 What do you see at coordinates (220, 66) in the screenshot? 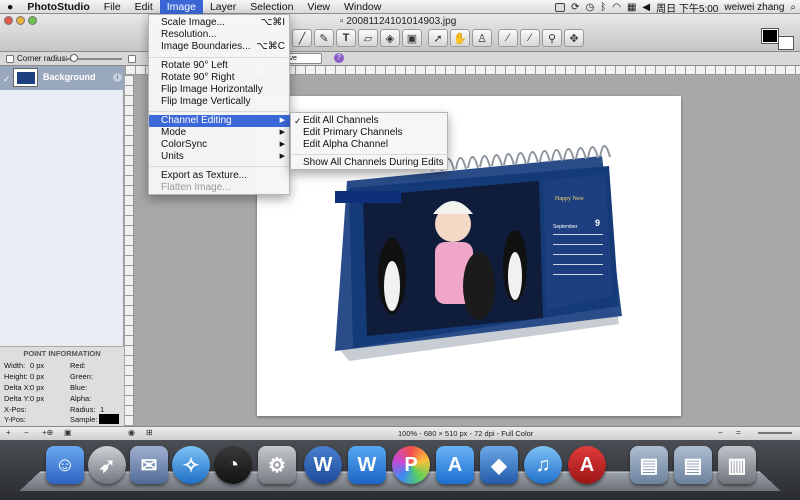
I see `menu-item-rotate-left: Rotate 90° Left` at bounding box center [220, 66].